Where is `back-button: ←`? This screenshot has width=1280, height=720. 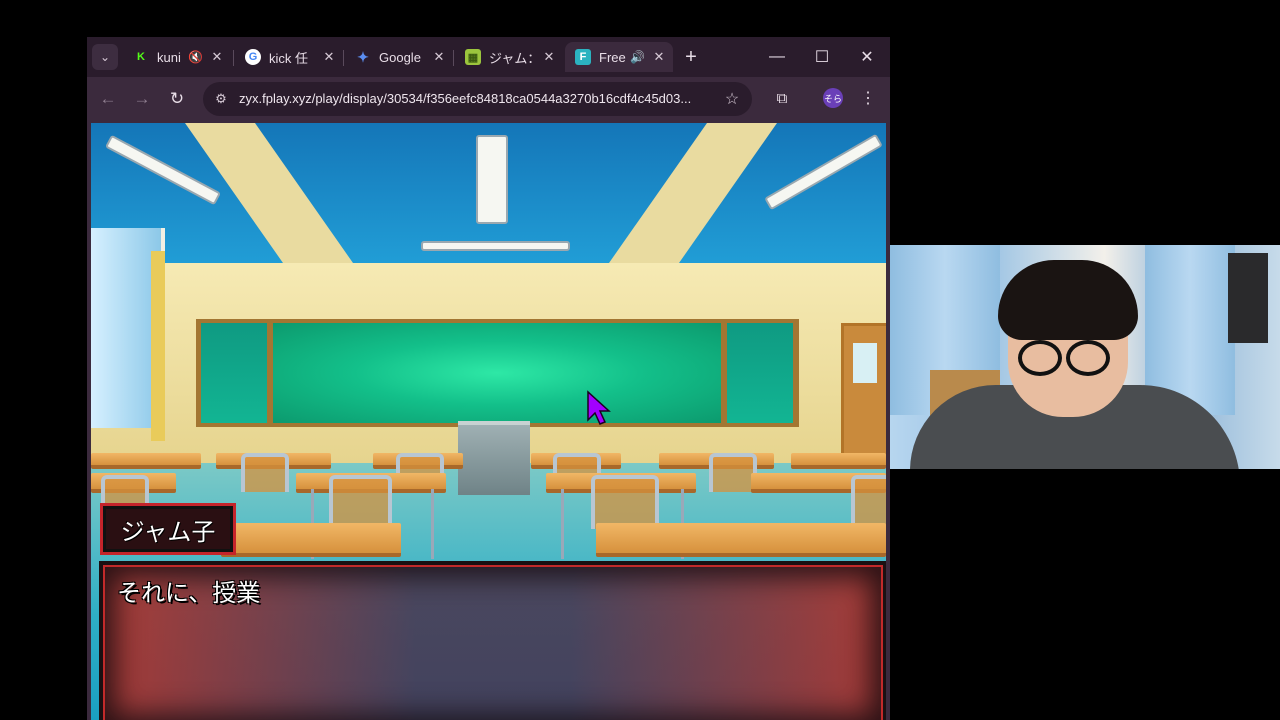
back-button: ← is located at coordinates (108, 99).